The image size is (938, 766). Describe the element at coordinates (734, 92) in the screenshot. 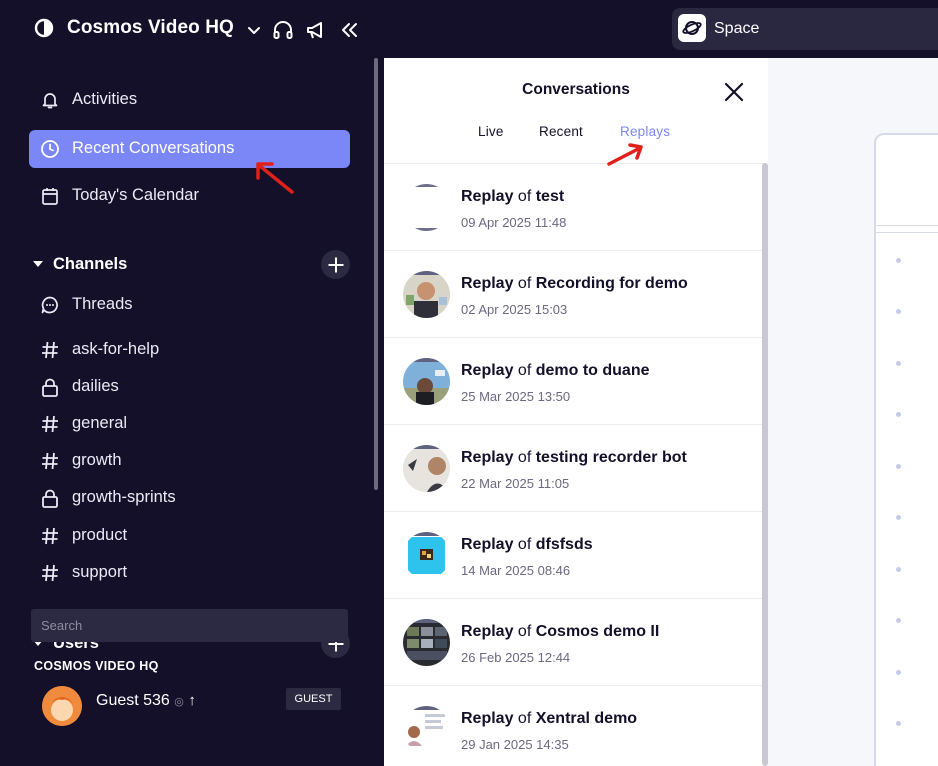

I see `close-icon` at that location.